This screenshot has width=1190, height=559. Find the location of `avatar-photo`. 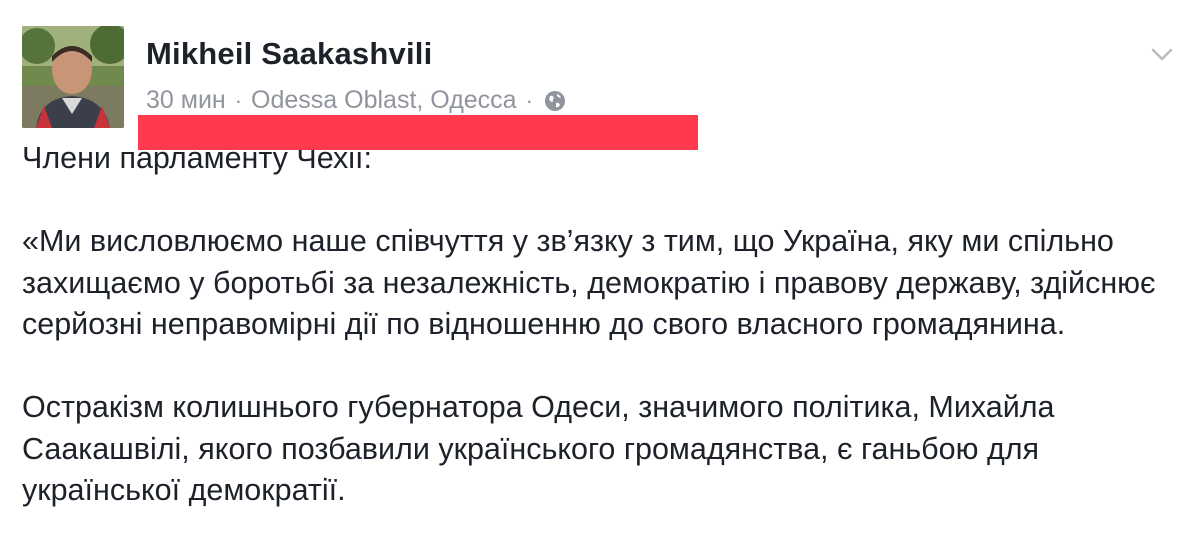

avatar-photo is located at coordinates (73, 77).